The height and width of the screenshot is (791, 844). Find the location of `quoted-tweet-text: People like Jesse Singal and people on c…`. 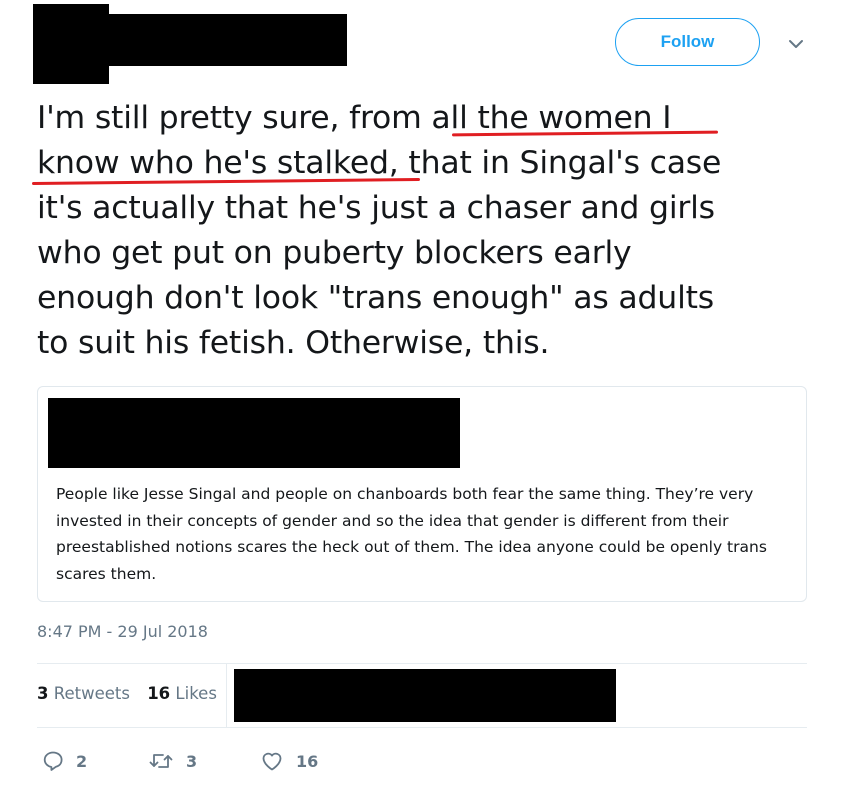

quoted-tweet-text: People like Jesse Singal and people on c… is located at coordinates (411, 534).